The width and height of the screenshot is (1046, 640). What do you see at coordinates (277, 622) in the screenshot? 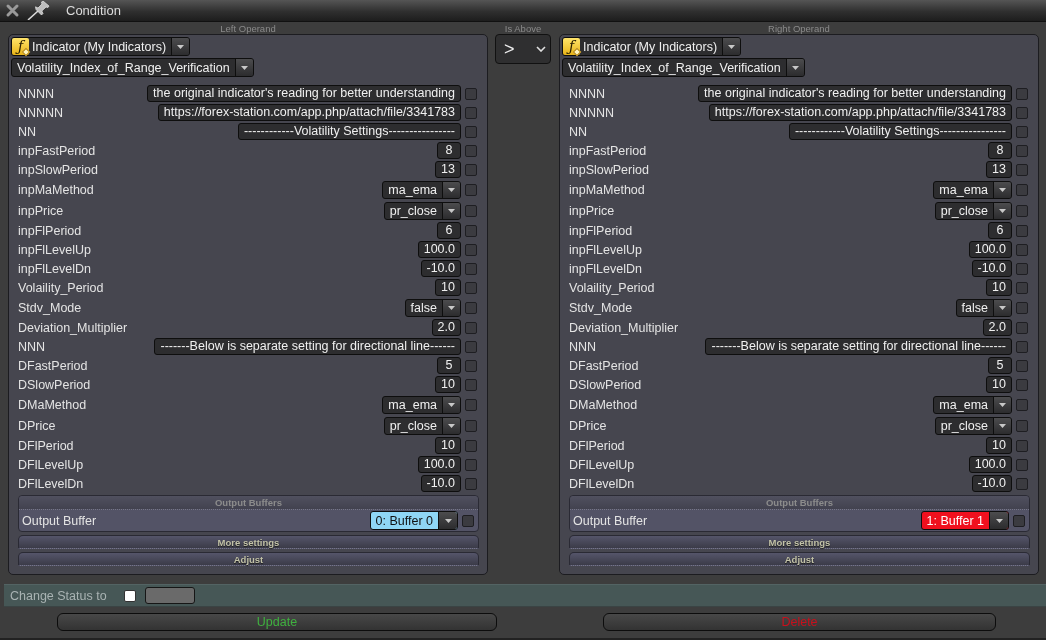
I see `update-button: Update` at bounding box center [277, 622].